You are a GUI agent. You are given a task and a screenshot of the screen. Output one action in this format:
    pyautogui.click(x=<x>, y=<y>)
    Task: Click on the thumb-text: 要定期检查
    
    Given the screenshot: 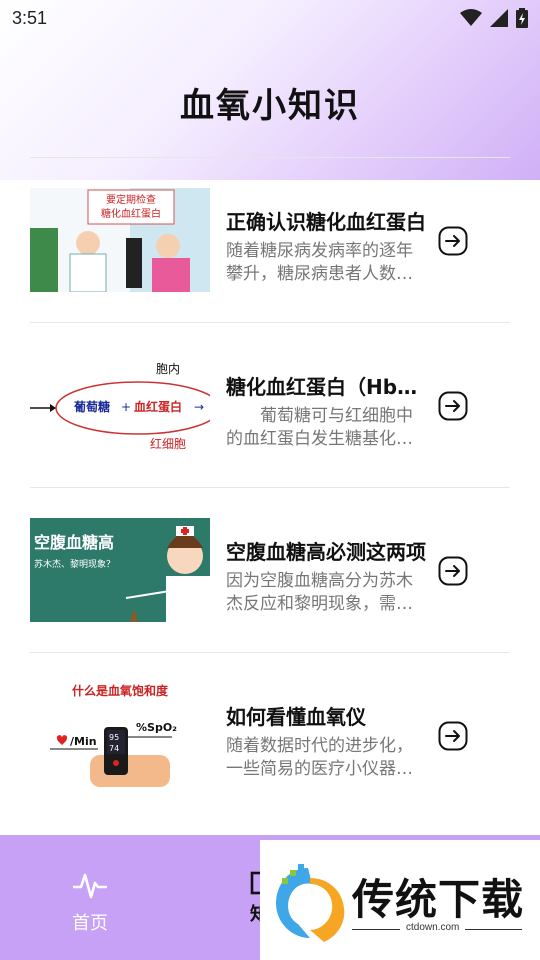 What is the action you would take?
    pyautogui.click(x=131, y=199)
    